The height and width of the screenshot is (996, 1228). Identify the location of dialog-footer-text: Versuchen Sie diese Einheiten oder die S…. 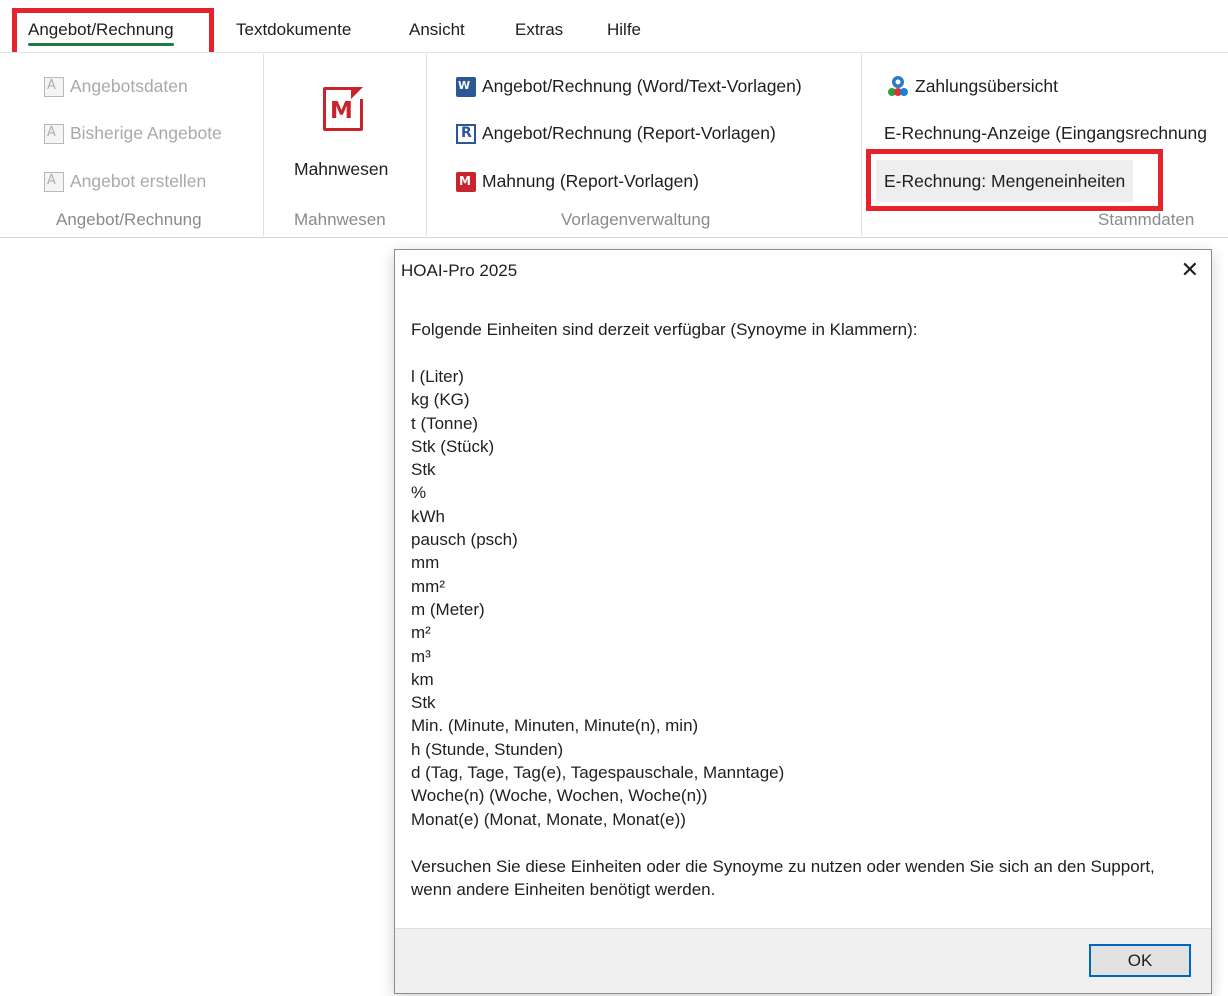
(783, 878).